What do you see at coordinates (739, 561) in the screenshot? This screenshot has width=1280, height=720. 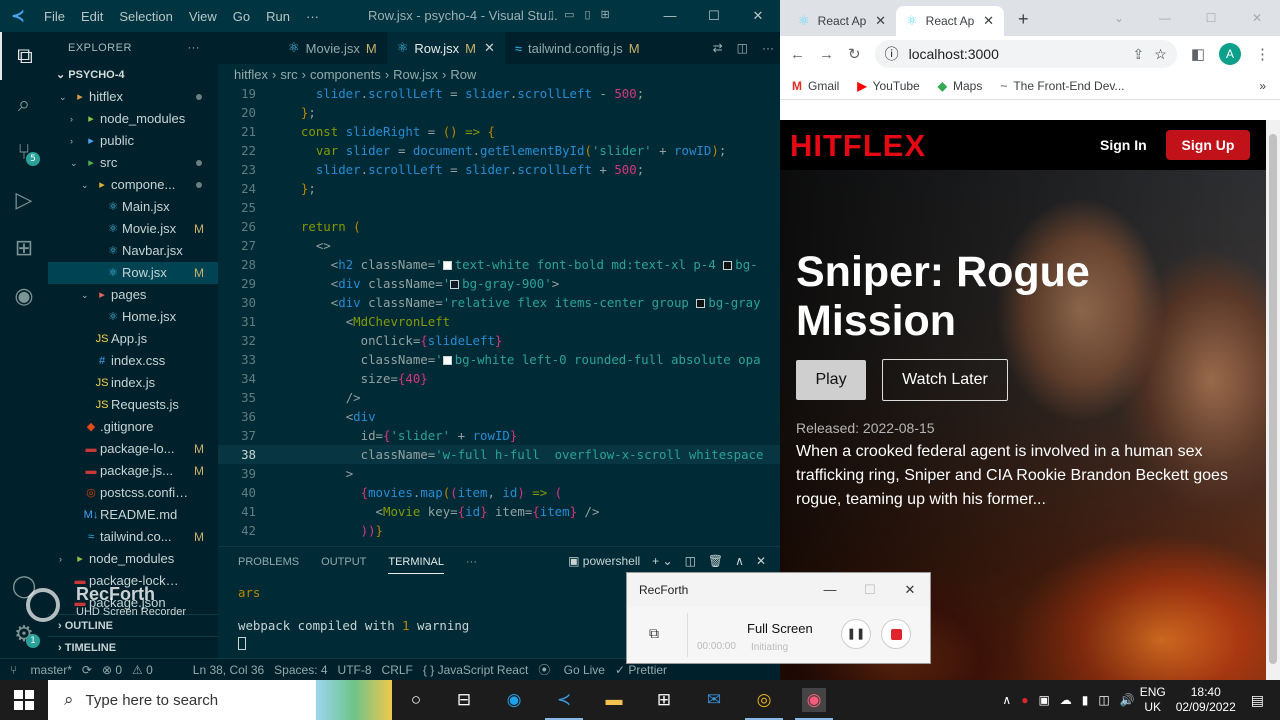 I see `maximize-panel-icon: ∧` at bounding box center [739, 561].